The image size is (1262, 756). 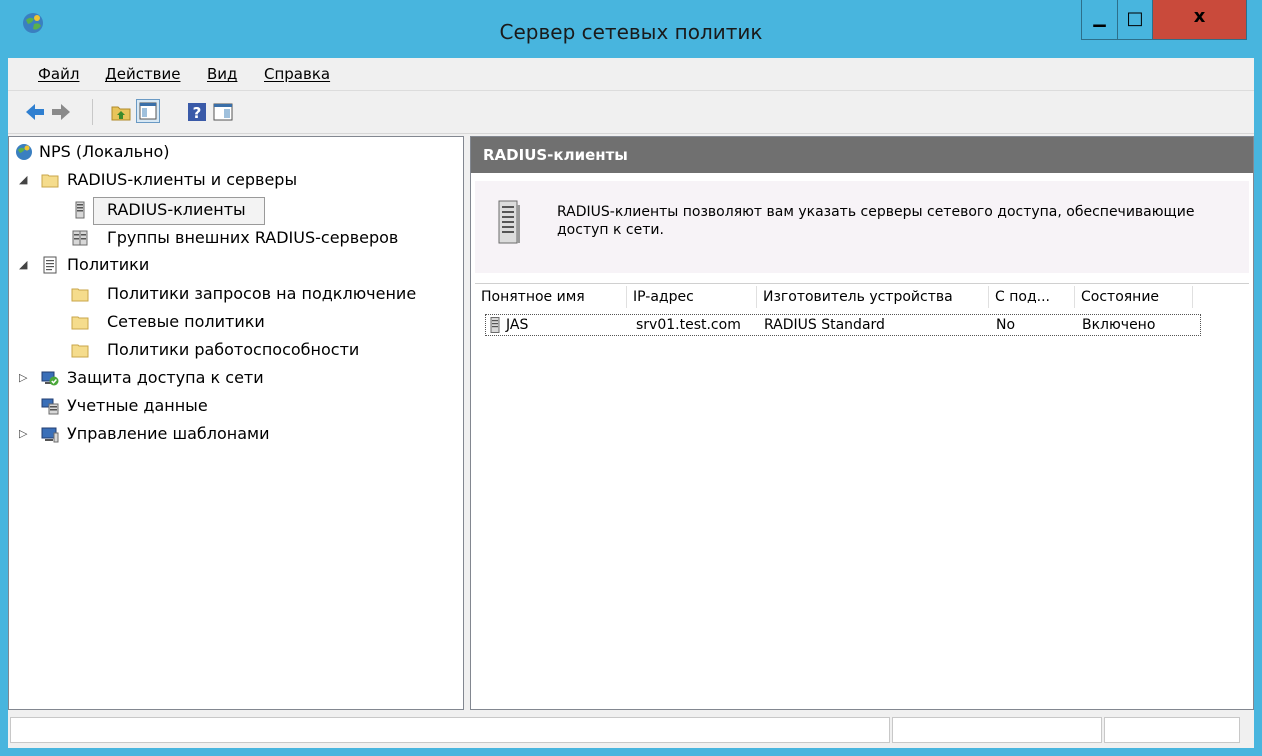 What do you see at coordinates (50, 378) in the screenshot?
I see `network-protection-icon` at bounding box center [50, 378].